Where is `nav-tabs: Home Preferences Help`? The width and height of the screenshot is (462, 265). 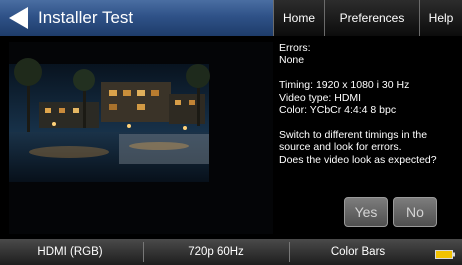
nav-tabs: Home Preferences Help is located at coordinates (367, 18).